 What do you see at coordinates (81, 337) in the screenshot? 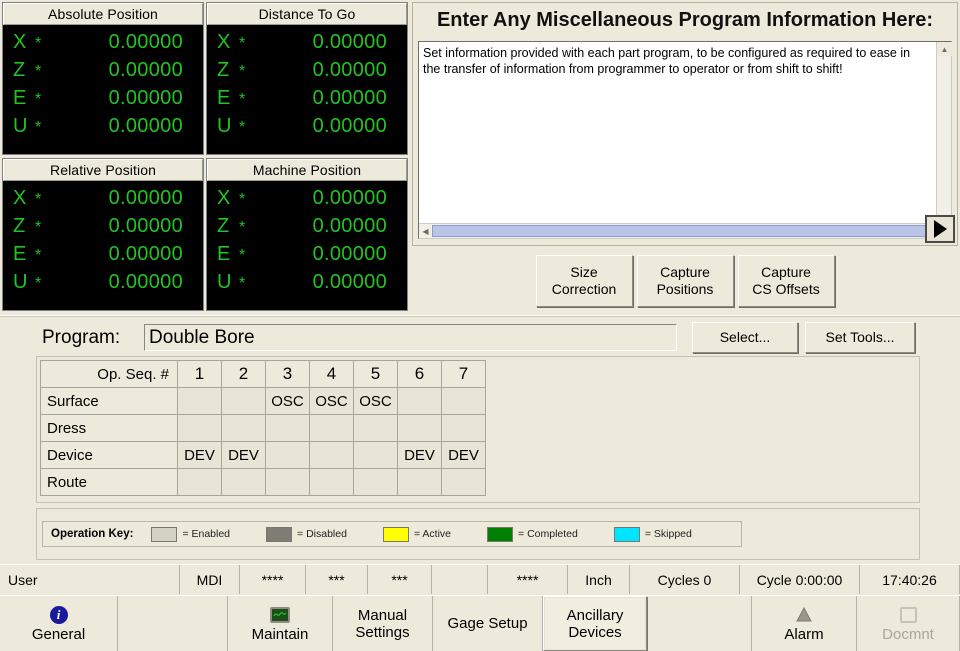
I see `program-label: Program:` at bounding box center [81, 337].